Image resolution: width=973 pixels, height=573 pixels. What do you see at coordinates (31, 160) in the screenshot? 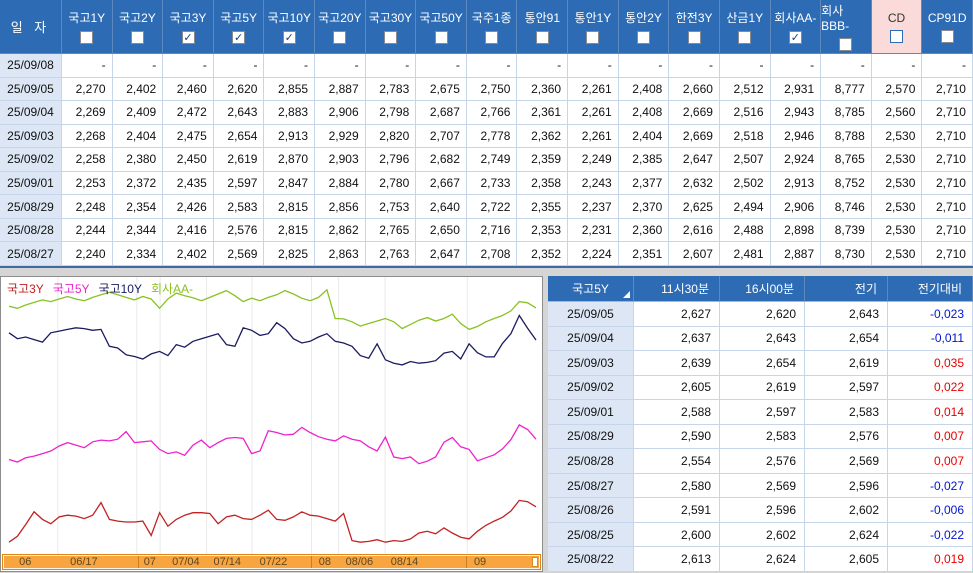
I see `row-date: 25/09/02` at bounding box center [31, 160].